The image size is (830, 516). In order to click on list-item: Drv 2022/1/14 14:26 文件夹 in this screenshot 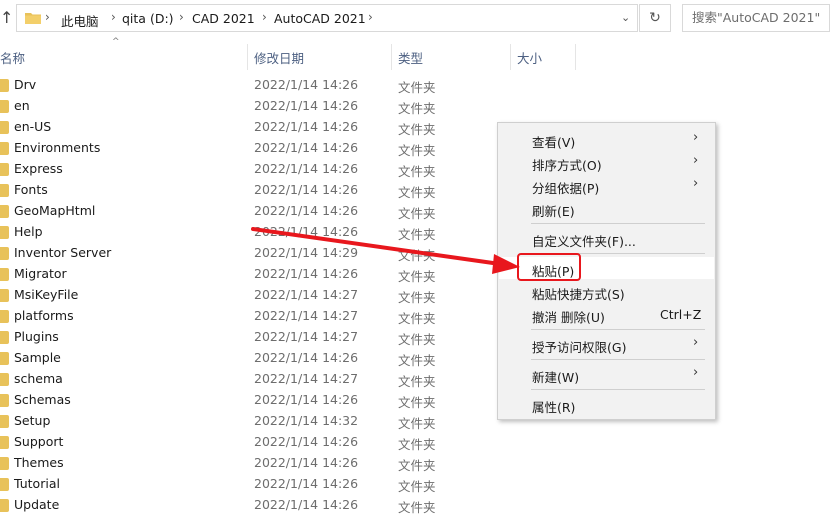, I will do `click(415, 85)`.